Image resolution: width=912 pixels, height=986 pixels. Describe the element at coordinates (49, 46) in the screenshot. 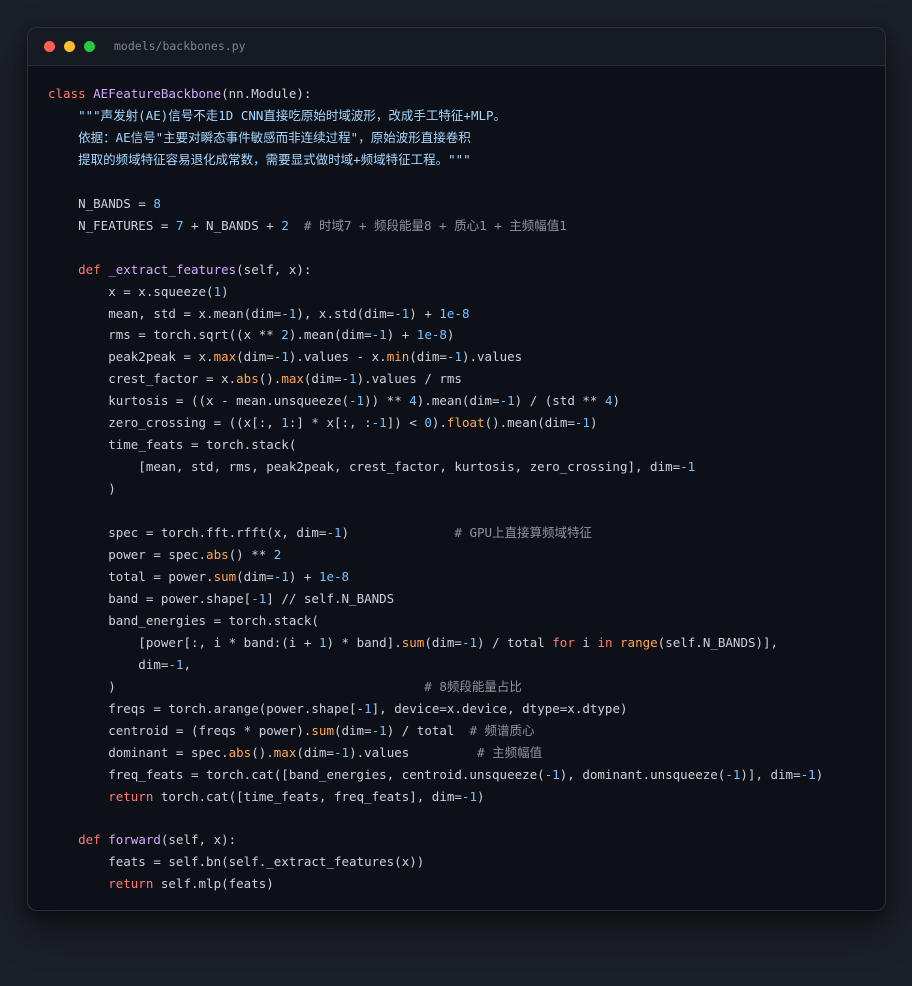

I see `close-window-button` at that location.